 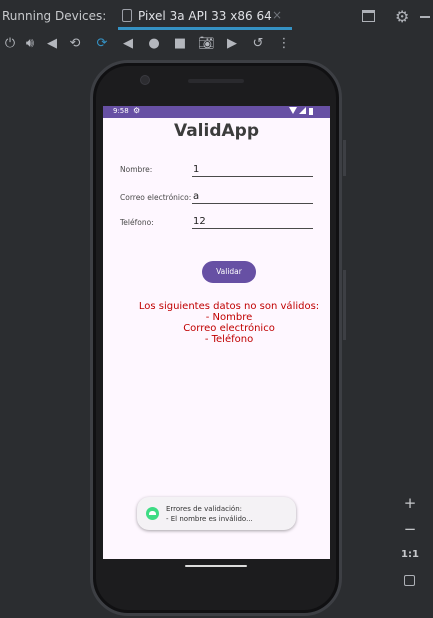 What do you see at coordinates (10, 44) in the screenshot?
I see `power-icon: ⏻` at bounding box center [10, 44].